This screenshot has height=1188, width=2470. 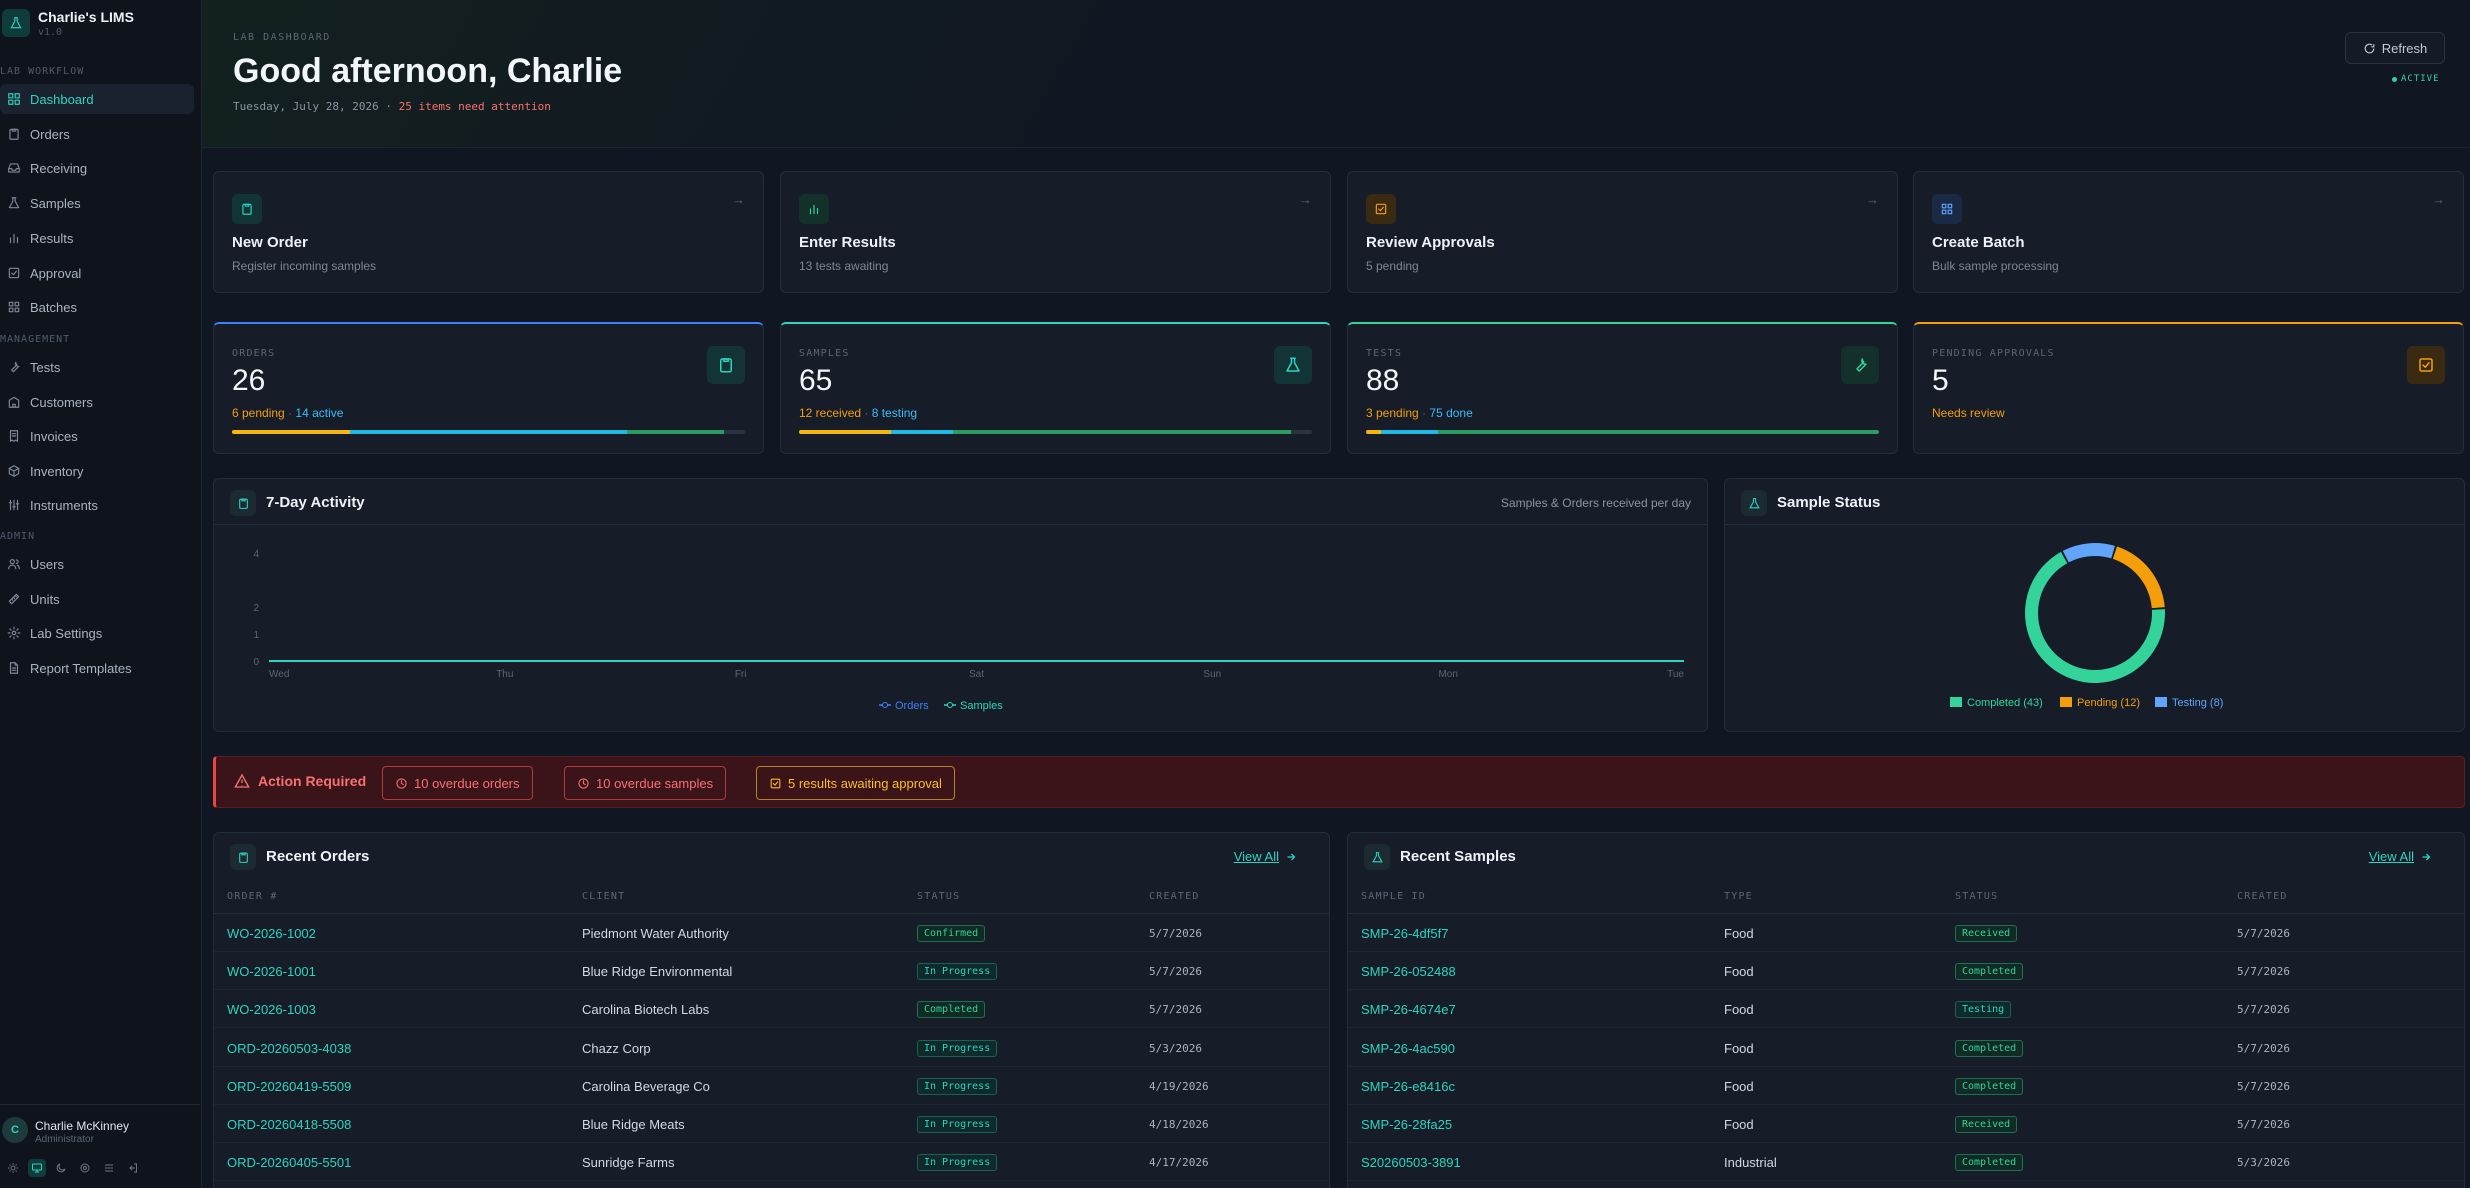 I want to click on row-id-link: ORD-20260503-4038, so click(x=289, y=1048).